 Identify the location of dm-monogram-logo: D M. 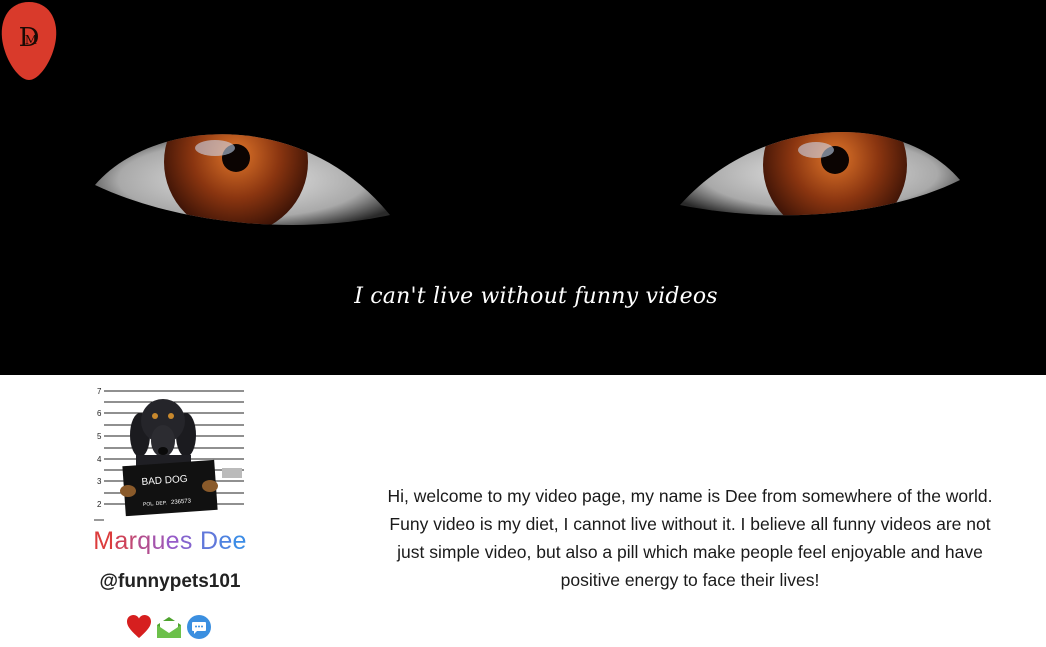
(29, 41).